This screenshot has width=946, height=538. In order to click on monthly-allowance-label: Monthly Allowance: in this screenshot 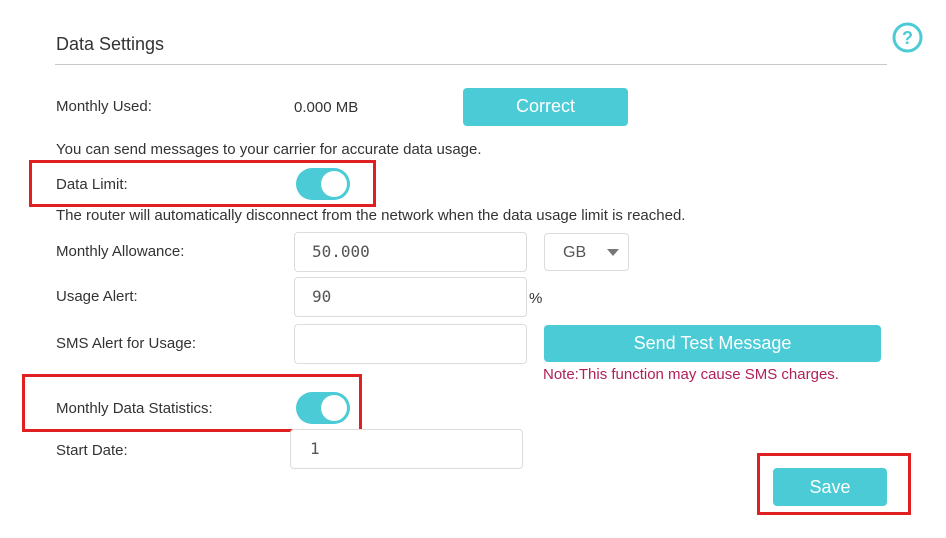, I will do `click(120, 251)`.